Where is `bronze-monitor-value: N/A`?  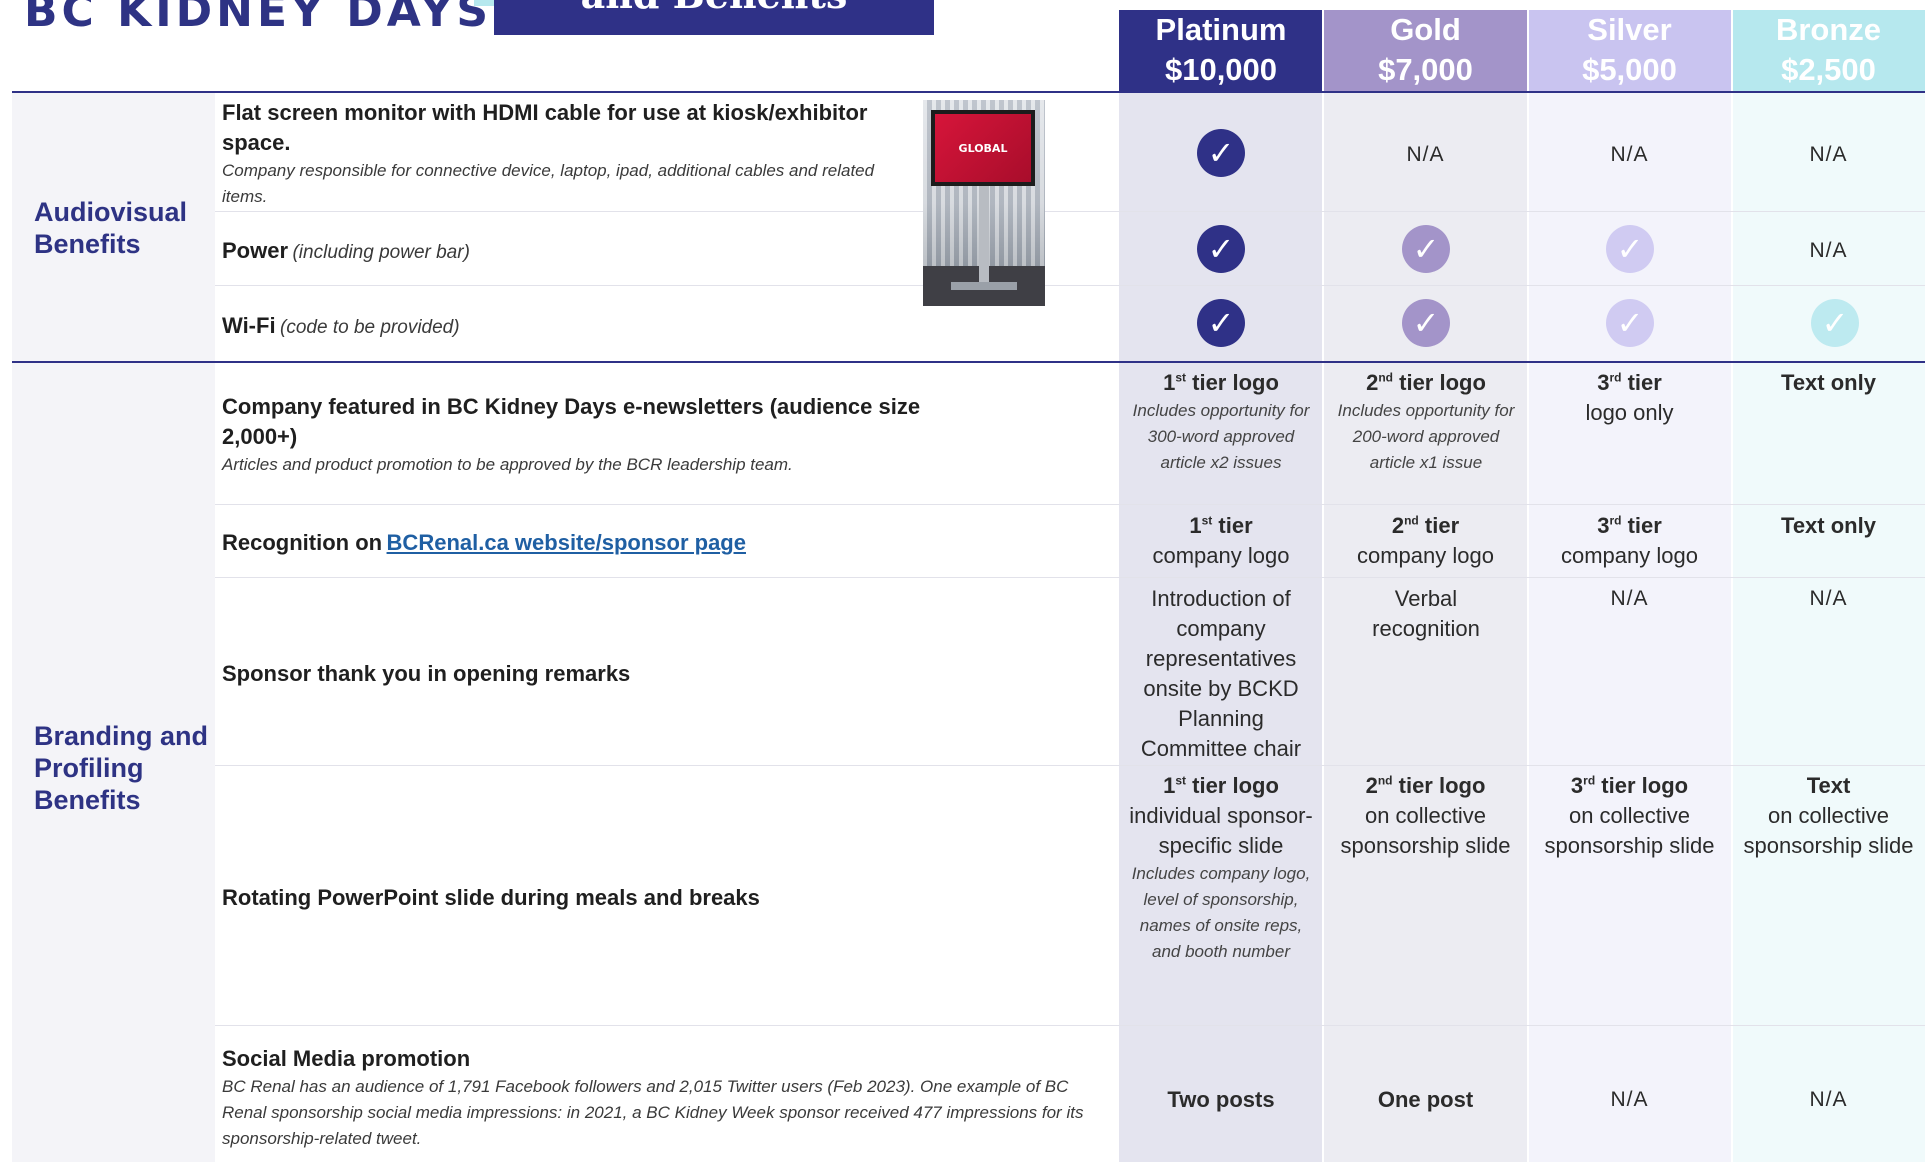
bronze-monitor-value: N/A is located at coordinates (1828, 154).